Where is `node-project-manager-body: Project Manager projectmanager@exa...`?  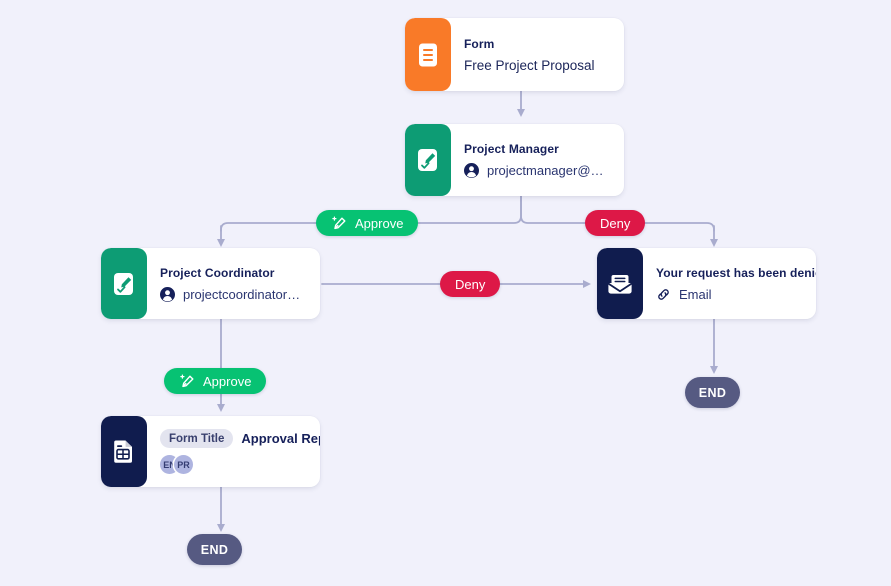
node-project-manager-body: Project Manager projectmanager@exa... is located at coordinates (537, 160).